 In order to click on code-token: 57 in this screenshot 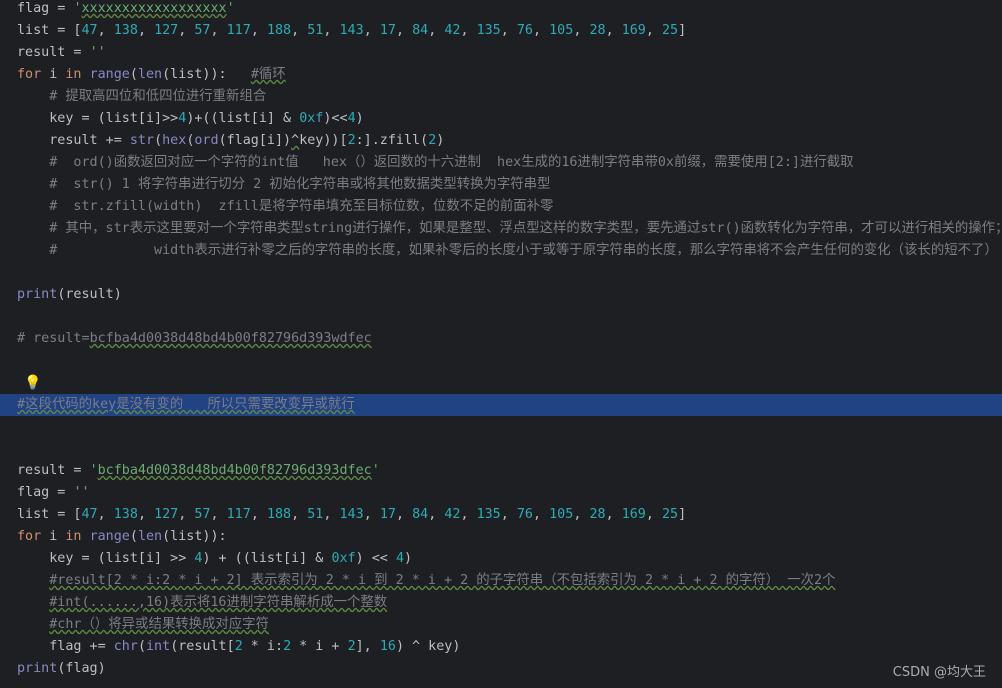, I will do `click(202, 30)`.